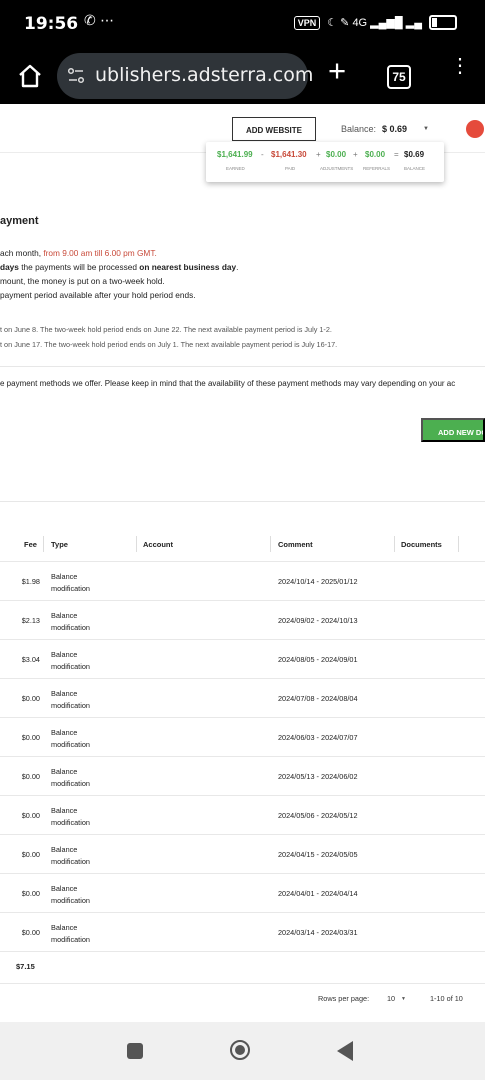  I want to click on comment-cell: 2024/07/08 - 2024/08/04, so click(318, 698).